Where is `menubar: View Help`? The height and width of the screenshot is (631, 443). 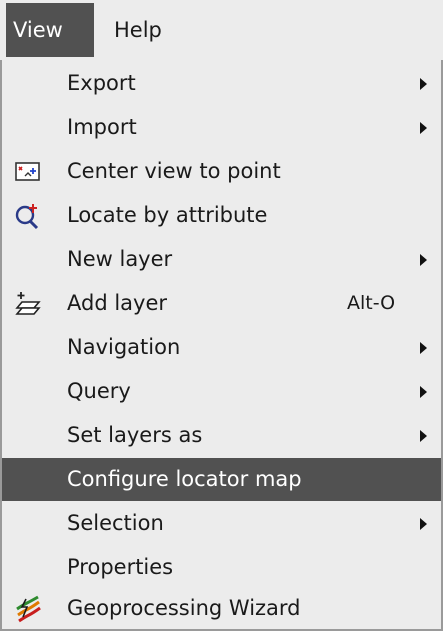
menubar: View Help is located at coordinates (221, 30).